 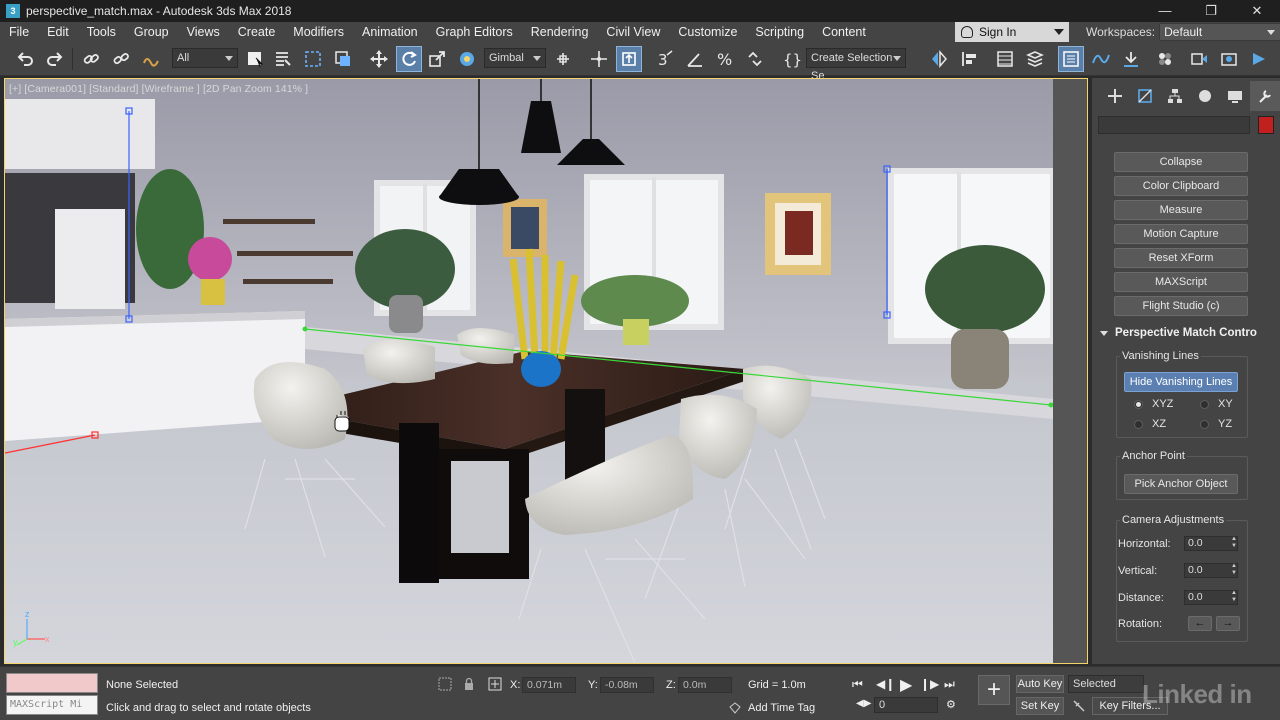 I want to click on close-icon: ✕, so click(x=1257, y=11).